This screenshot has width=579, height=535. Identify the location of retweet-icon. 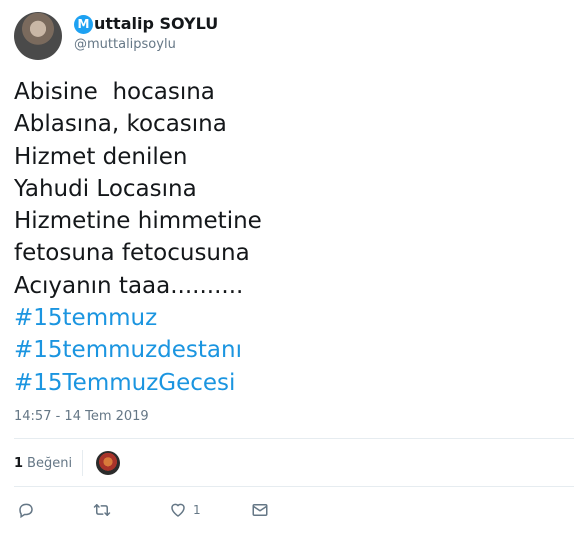
(102, 510).